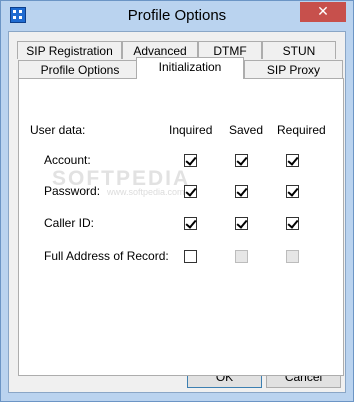  Describe the element at coordinates (323, 12) in the screenshot. I see `close-button: ✕` at that location.